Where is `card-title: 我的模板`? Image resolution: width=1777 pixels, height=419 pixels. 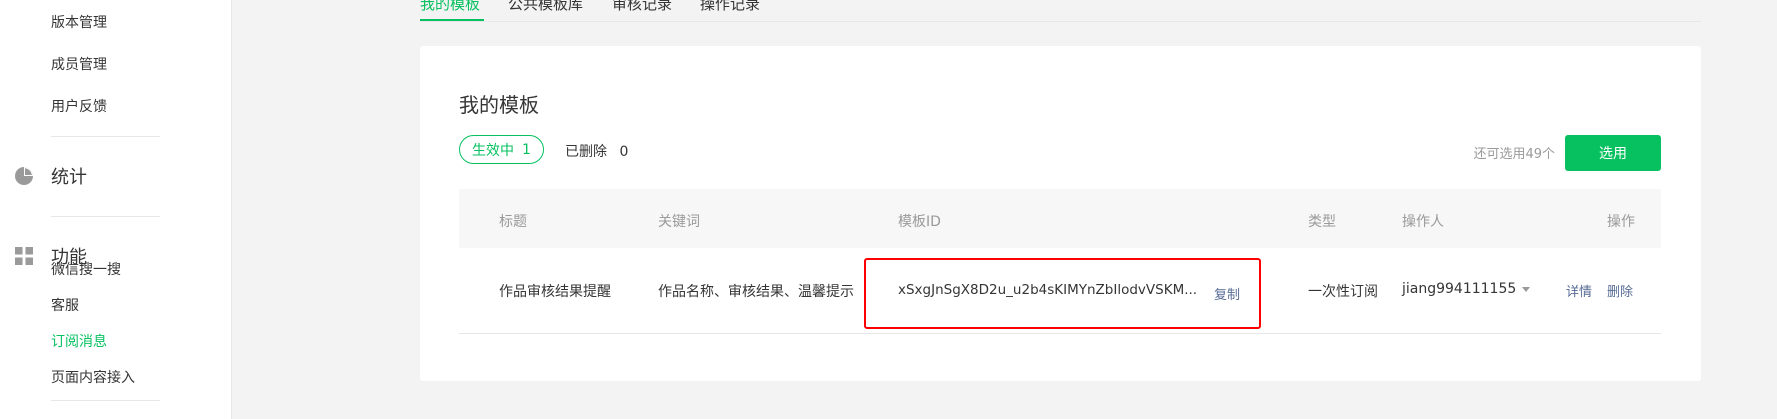 card-title: 我的模板 is located at coordinates (499, 105).